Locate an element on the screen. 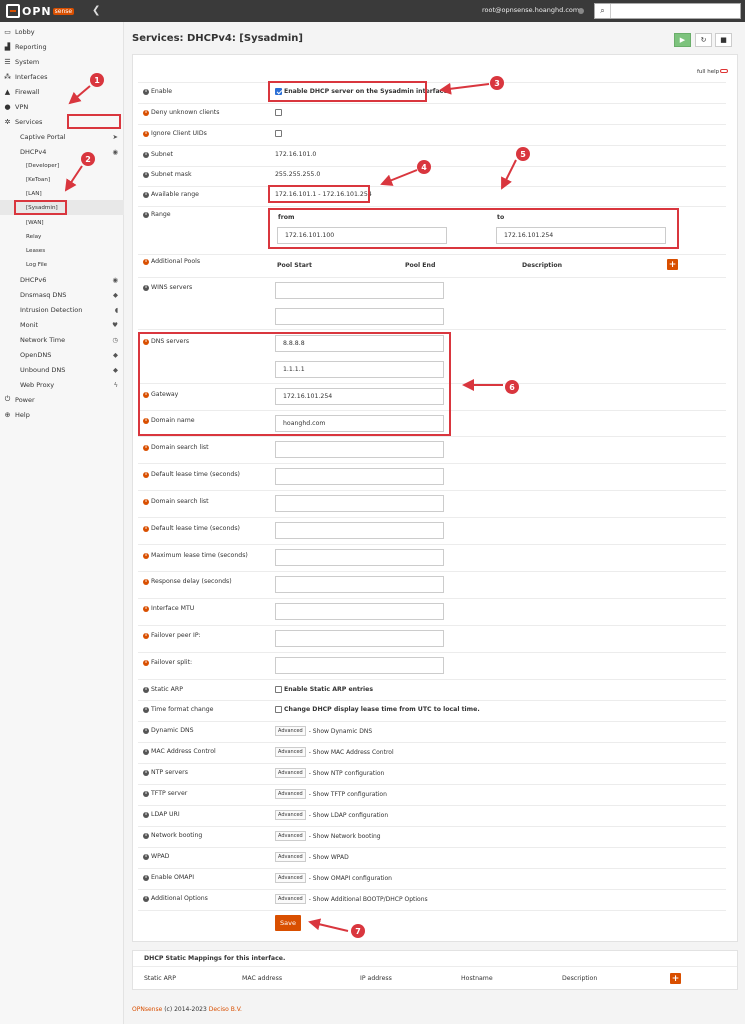 This screenshot has width=745, height=1024. wins-servers-label: i WINS servers is located at coordinates (167, 287).